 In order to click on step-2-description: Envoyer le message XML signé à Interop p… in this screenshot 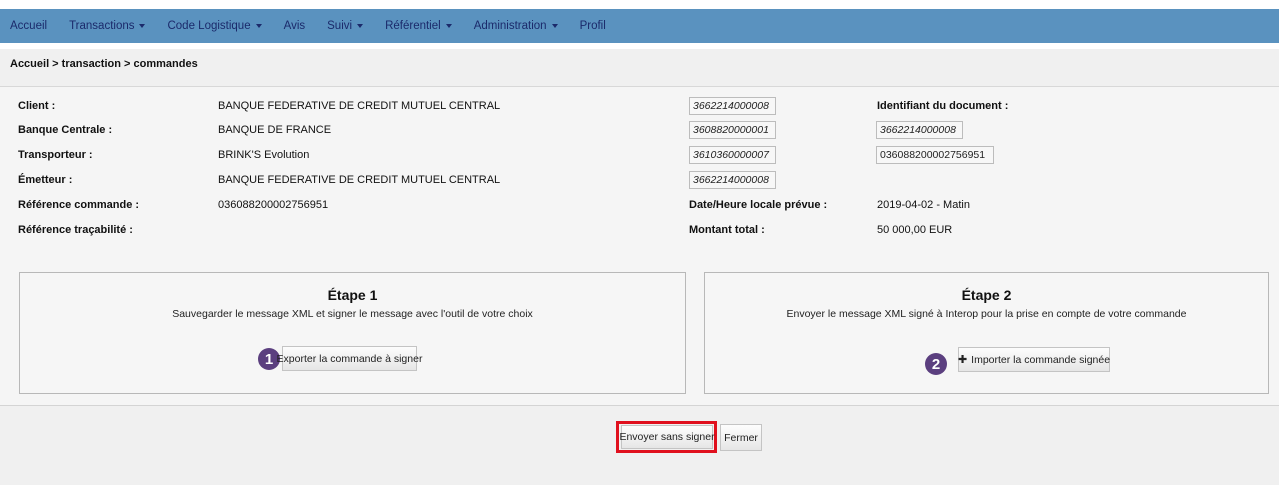, I will do `click(986, 314)`.